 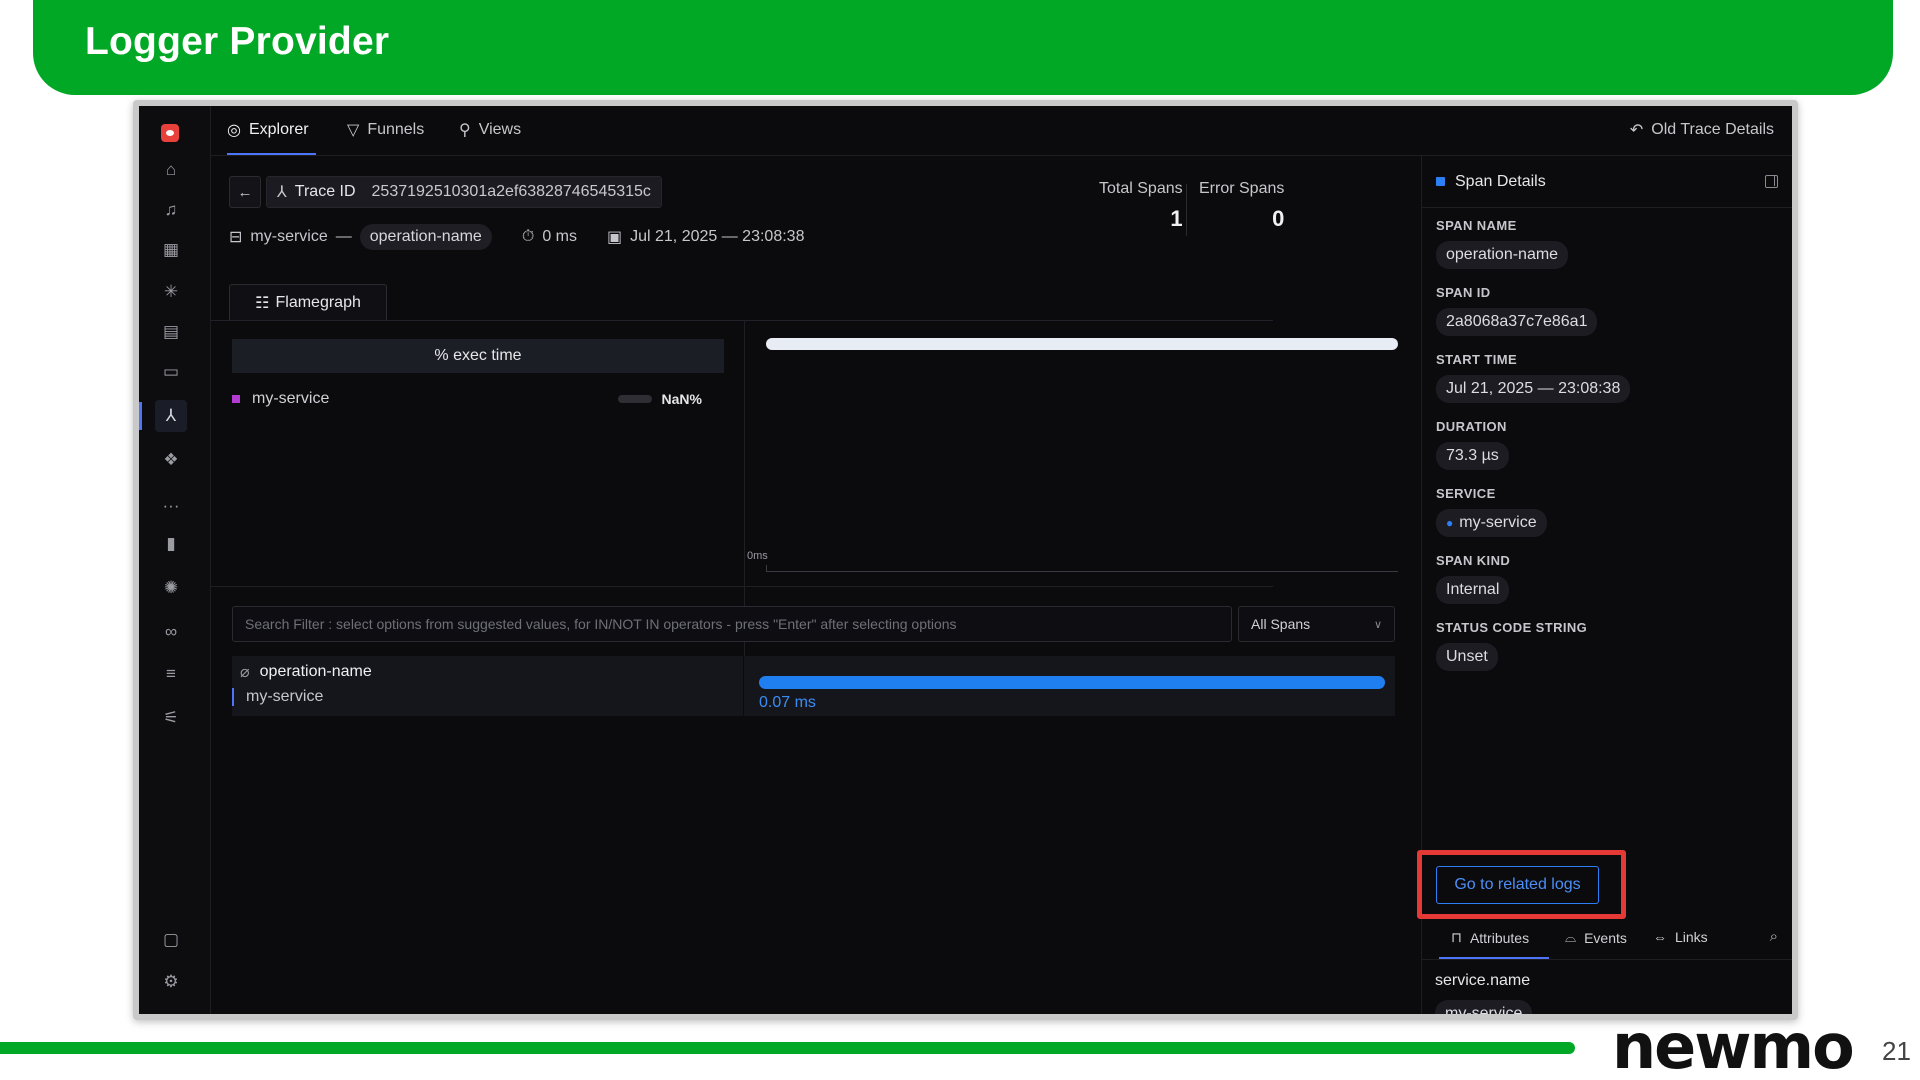 What do you see at coordinates (171, 170) in the screenshot?
I see `home-icon: ⌂` at bounding box center [171, 170].